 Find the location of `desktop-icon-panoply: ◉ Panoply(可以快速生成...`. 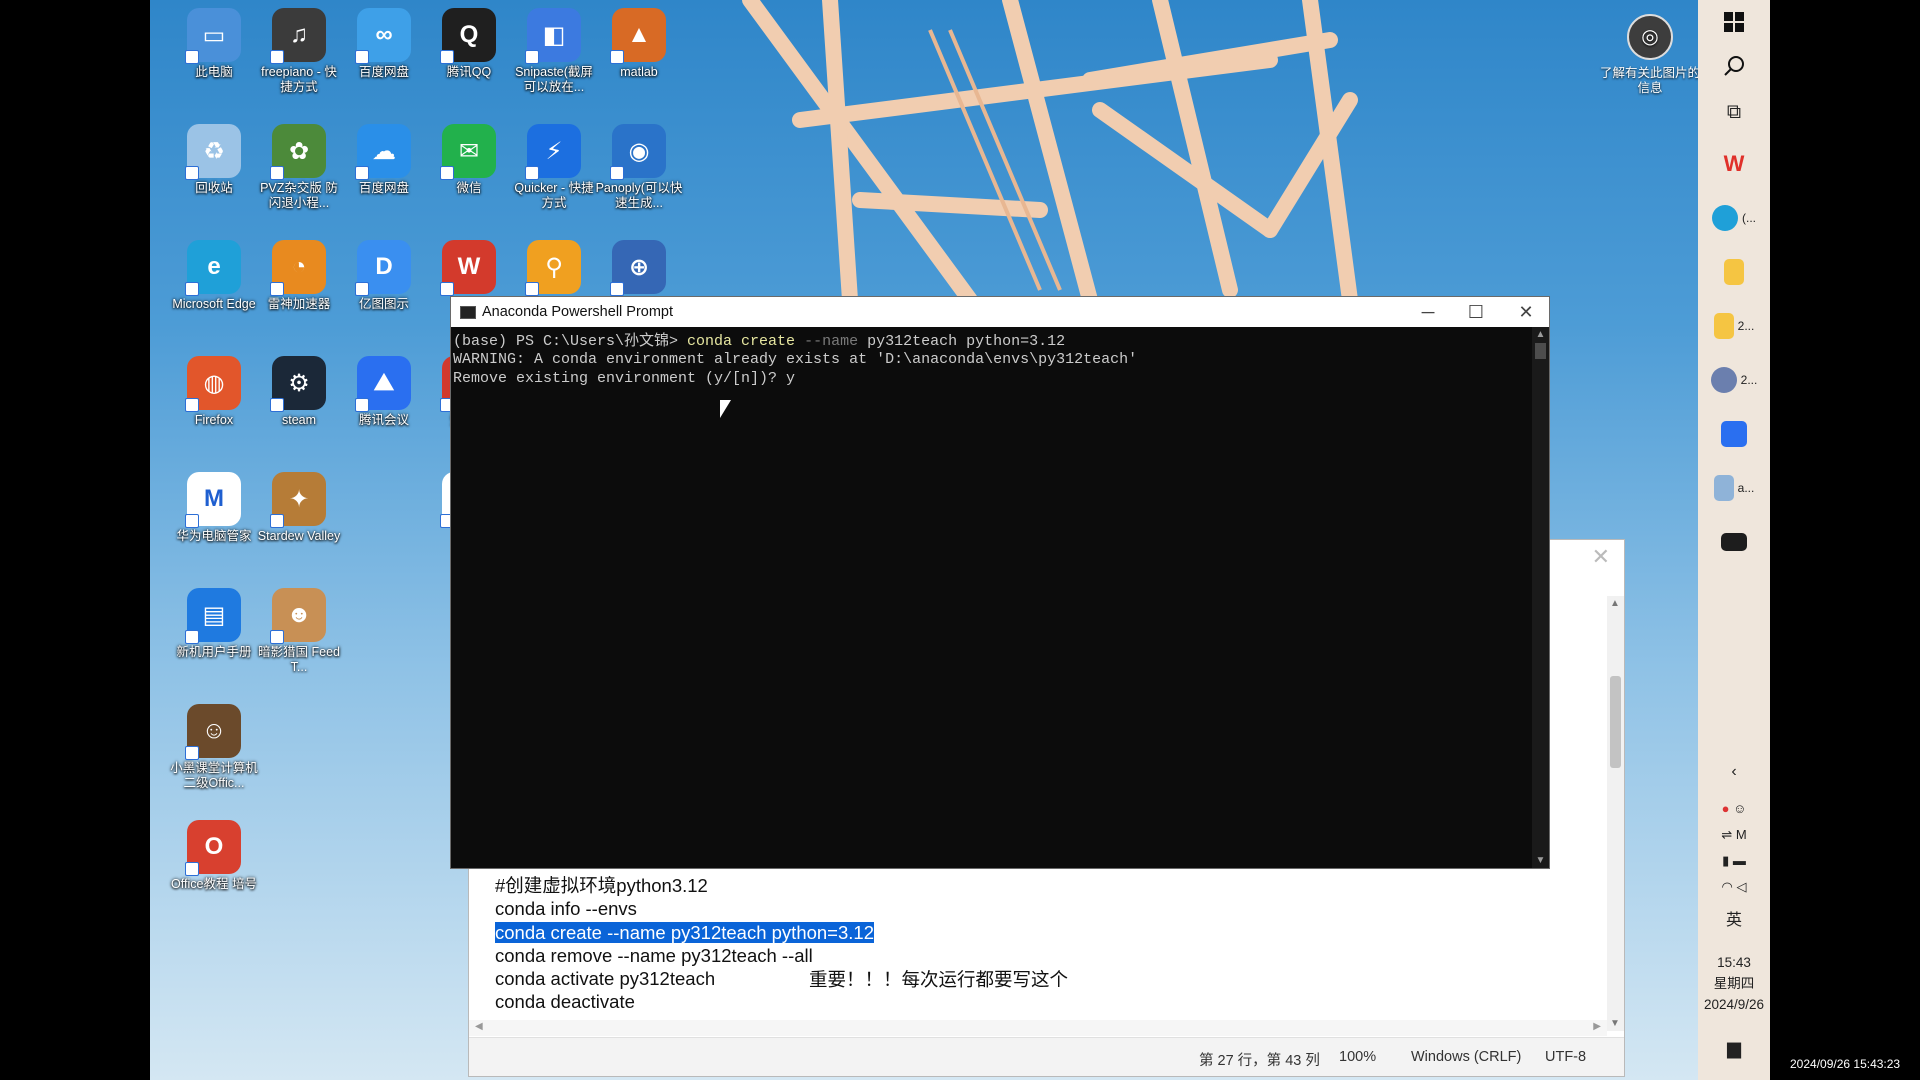

desktop-icon-panoply: ◉ Panoply(可以快速生成... is located at coordinates (639, 170).